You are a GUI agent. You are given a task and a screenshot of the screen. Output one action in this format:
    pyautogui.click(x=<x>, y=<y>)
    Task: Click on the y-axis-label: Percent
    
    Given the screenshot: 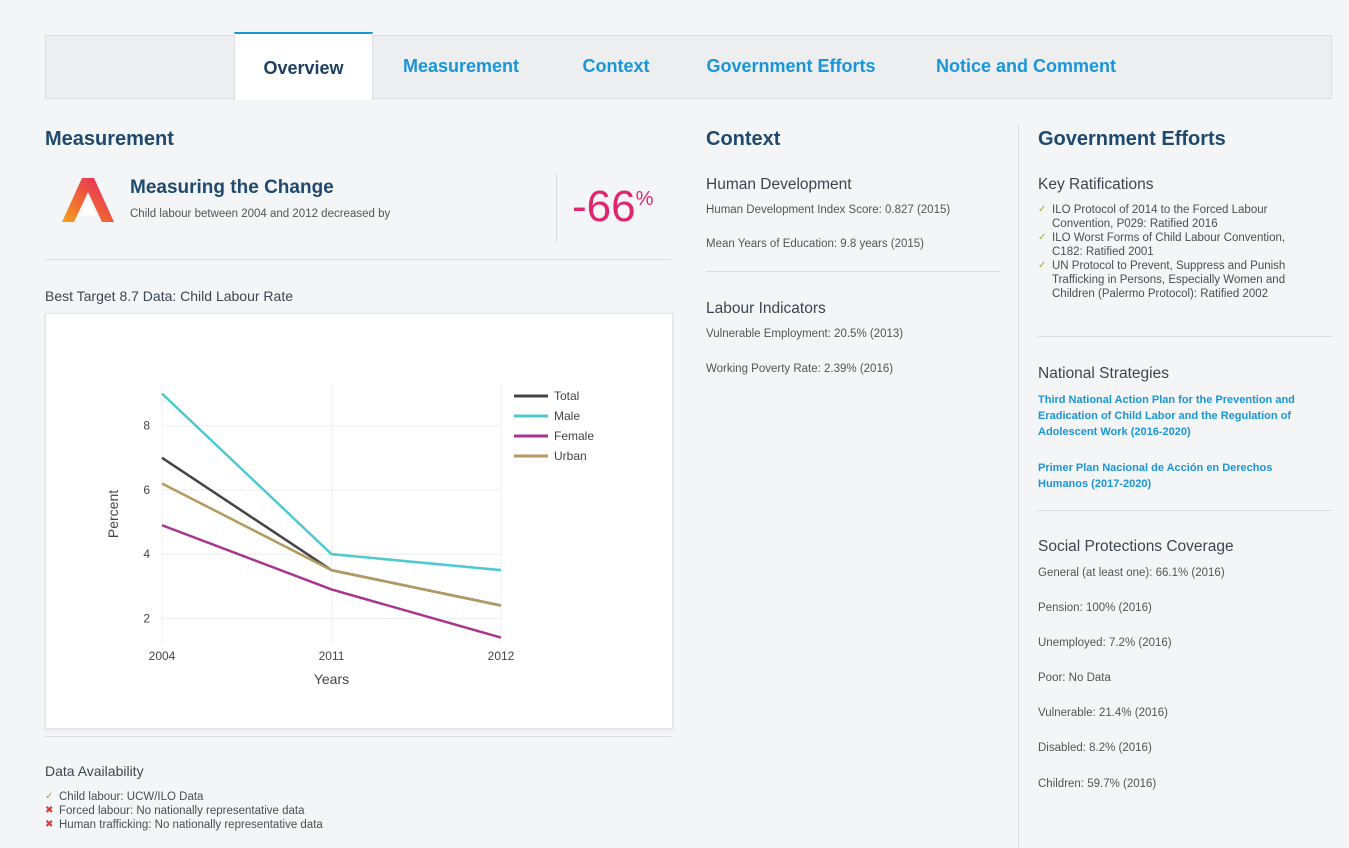 What is the action you would take?
    pyautogui.click(x=113, y=514)
    